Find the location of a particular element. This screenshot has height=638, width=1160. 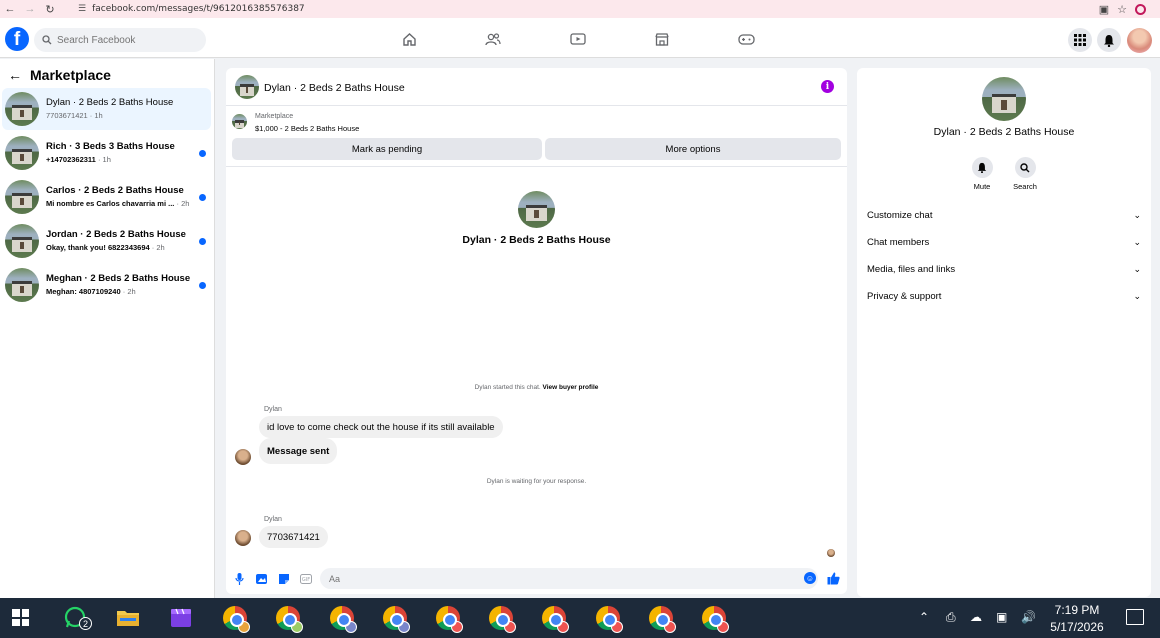

notifications-bell-icon is located at coordinates (1109, 40).